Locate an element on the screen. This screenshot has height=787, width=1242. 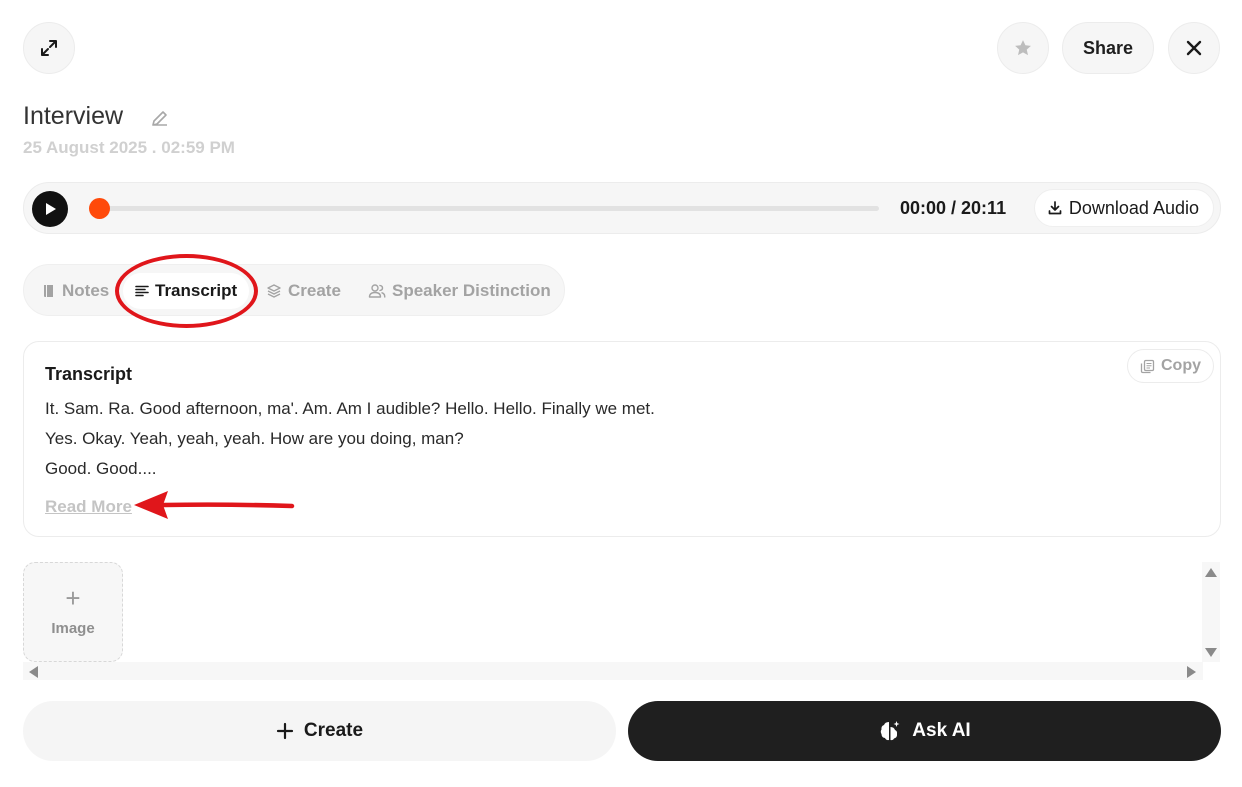
tab-create-label: Create is located at coordinates (314, 290).